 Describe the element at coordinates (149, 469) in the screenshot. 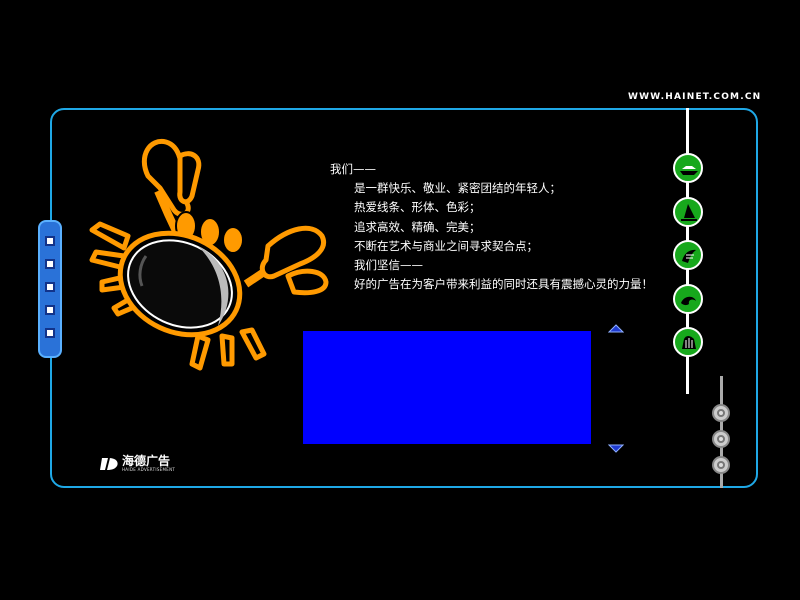

I see `logo-subtitle: HAIDE ADVERTISEMENT` at that location.